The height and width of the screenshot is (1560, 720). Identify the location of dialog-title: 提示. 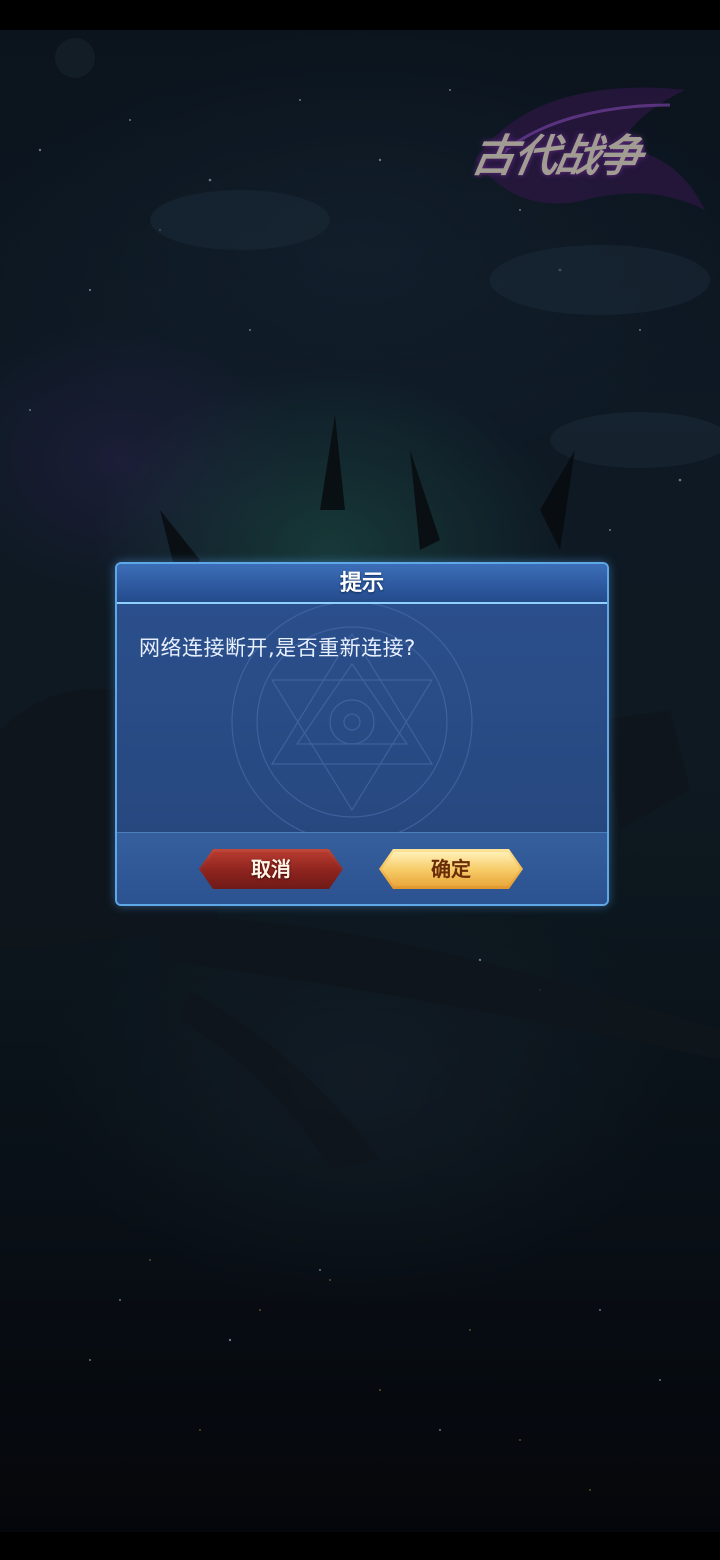
(361, 583).